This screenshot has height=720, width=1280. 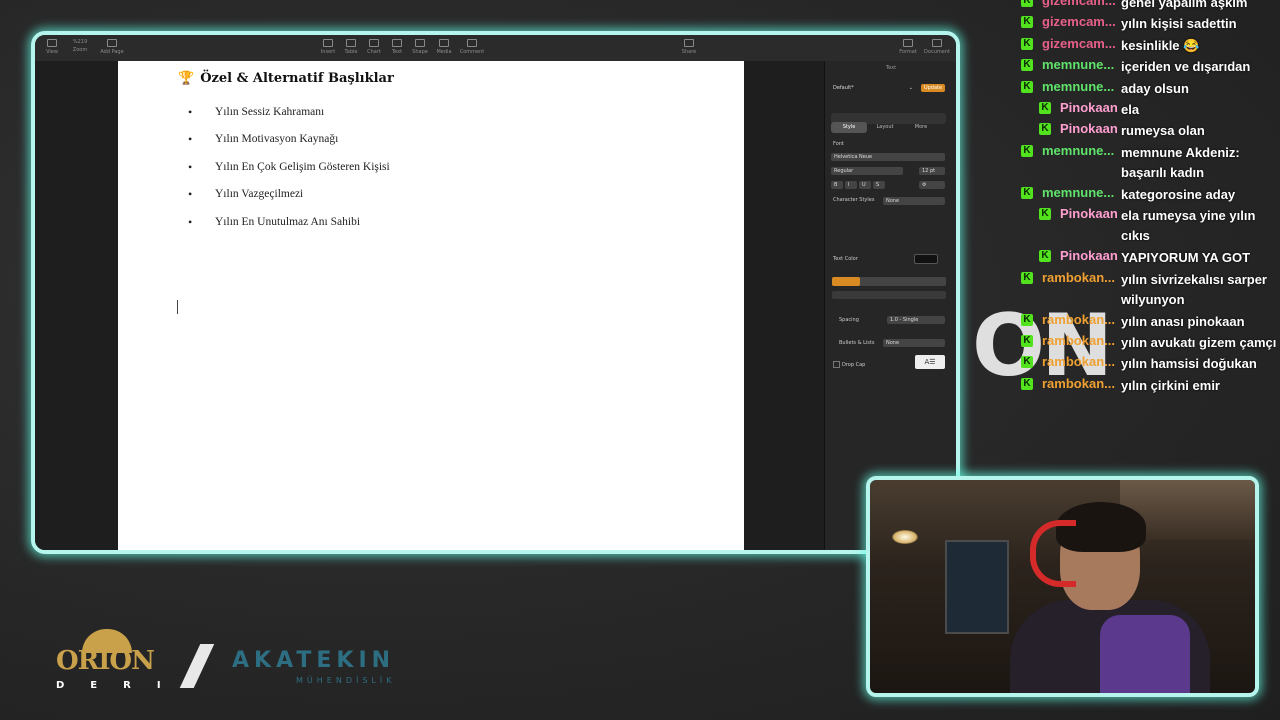 What do you see at coordinates (1183, 321) in the screenshot?
I see `chat-message-text: yılın anası pinokaan` at bounding box center [1183, 321].